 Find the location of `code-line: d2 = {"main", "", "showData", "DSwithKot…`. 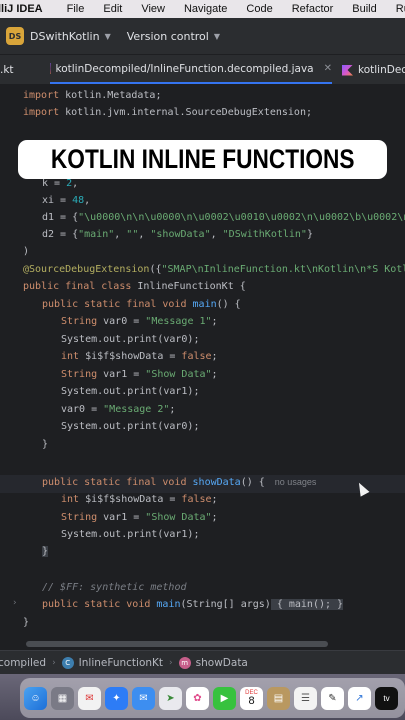

code-line: d2 = {"main", "", "showData", "DSwithKot… is located at coordinates (177, 234).